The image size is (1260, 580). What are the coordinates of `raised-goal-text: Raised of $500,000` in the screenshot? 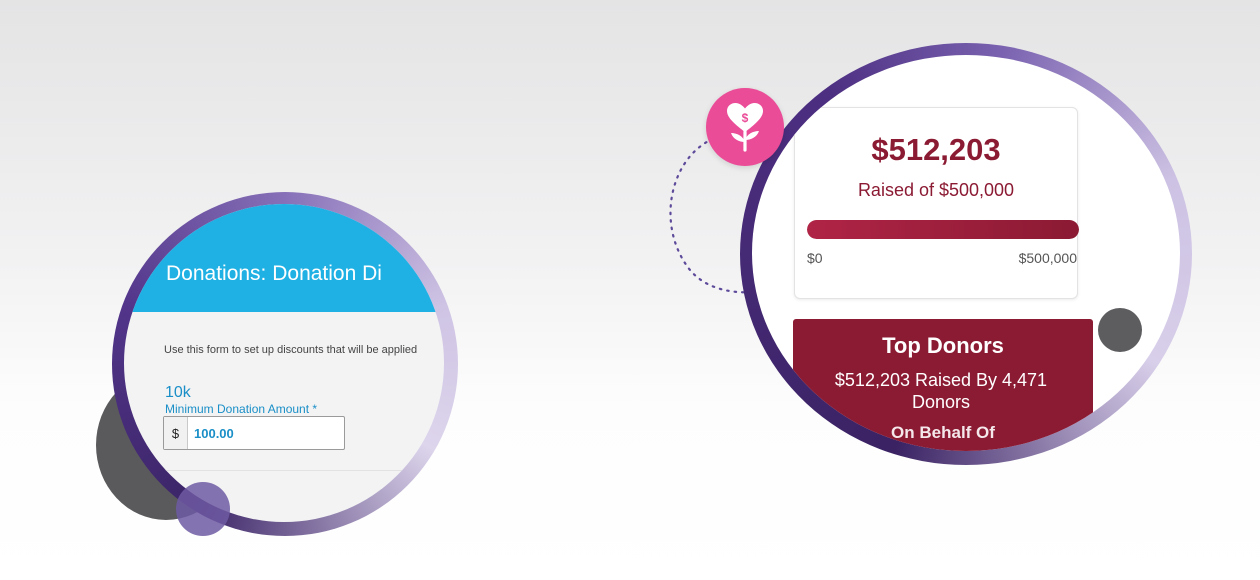 It's located at (936, 190).